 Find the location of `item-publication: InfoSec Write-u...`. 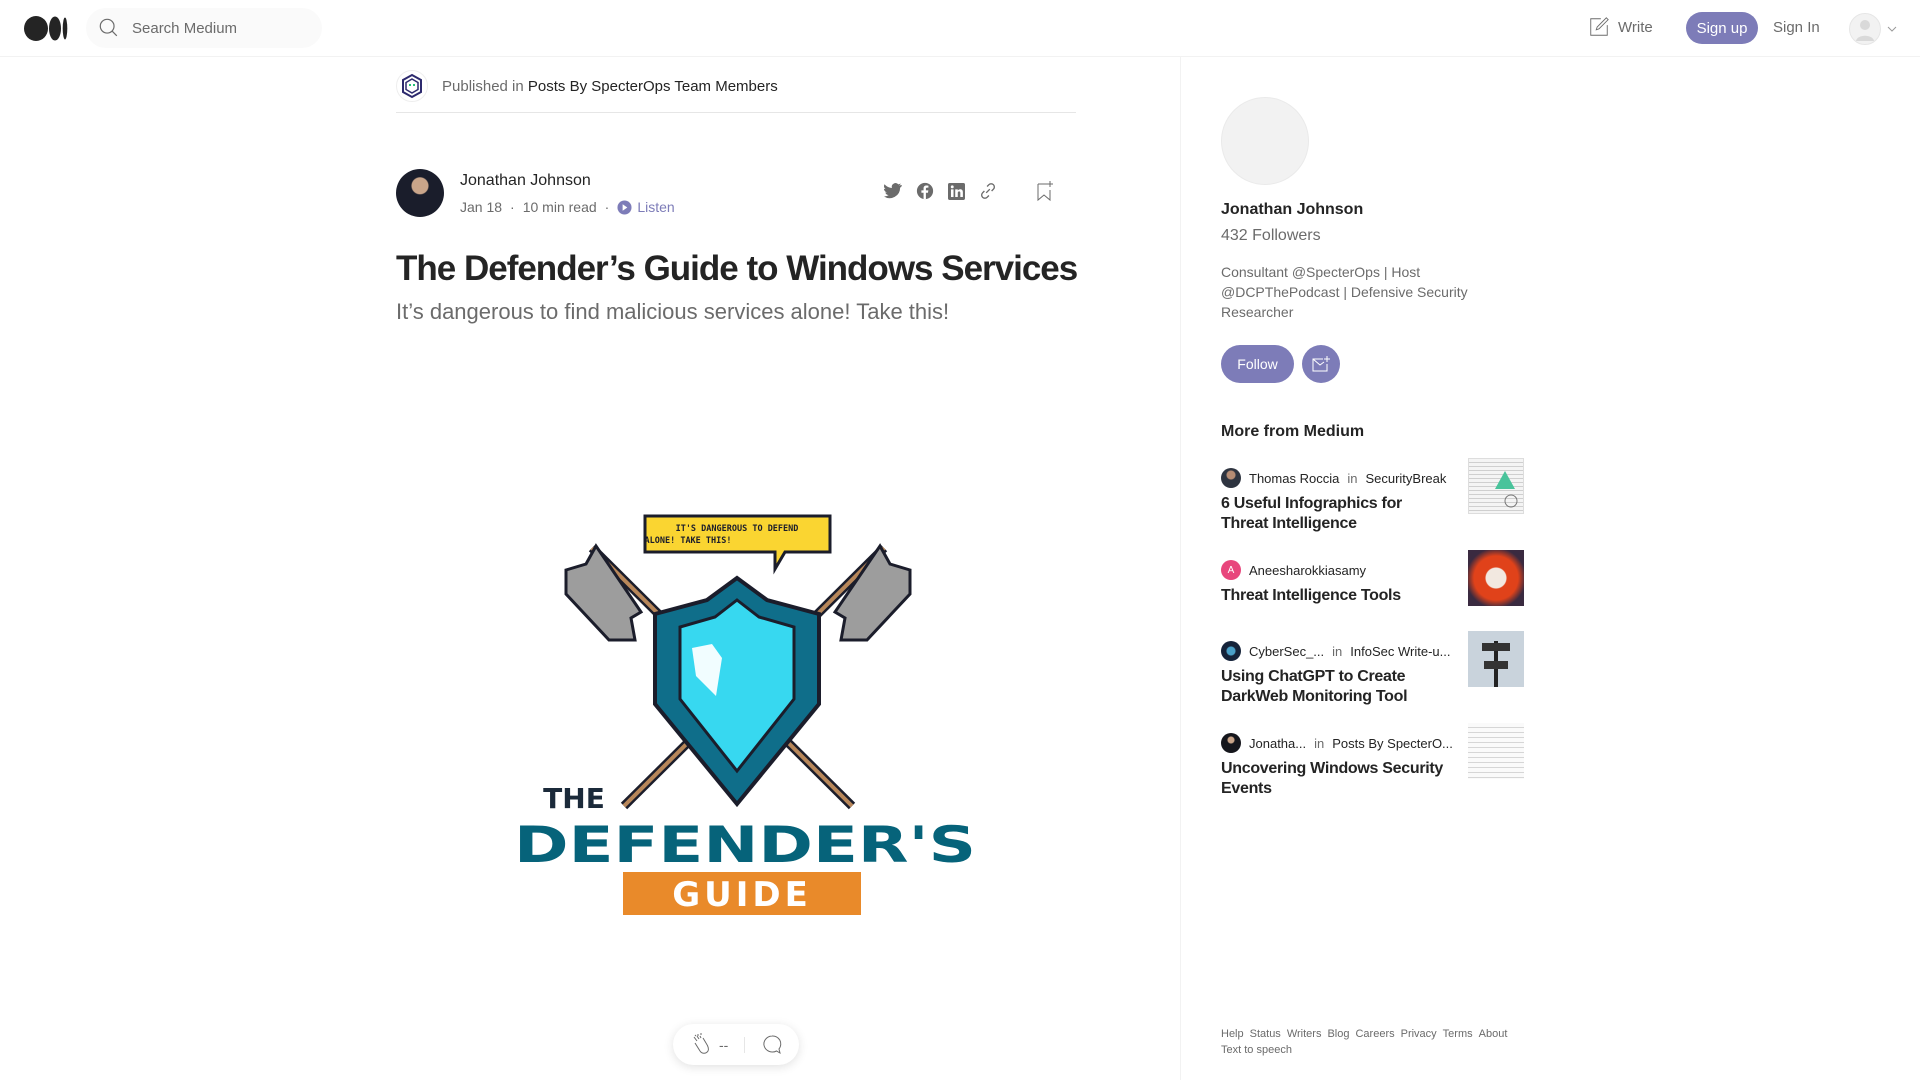

item-publication: InfoSec Write-u... is located at coordinates (1400, 651).